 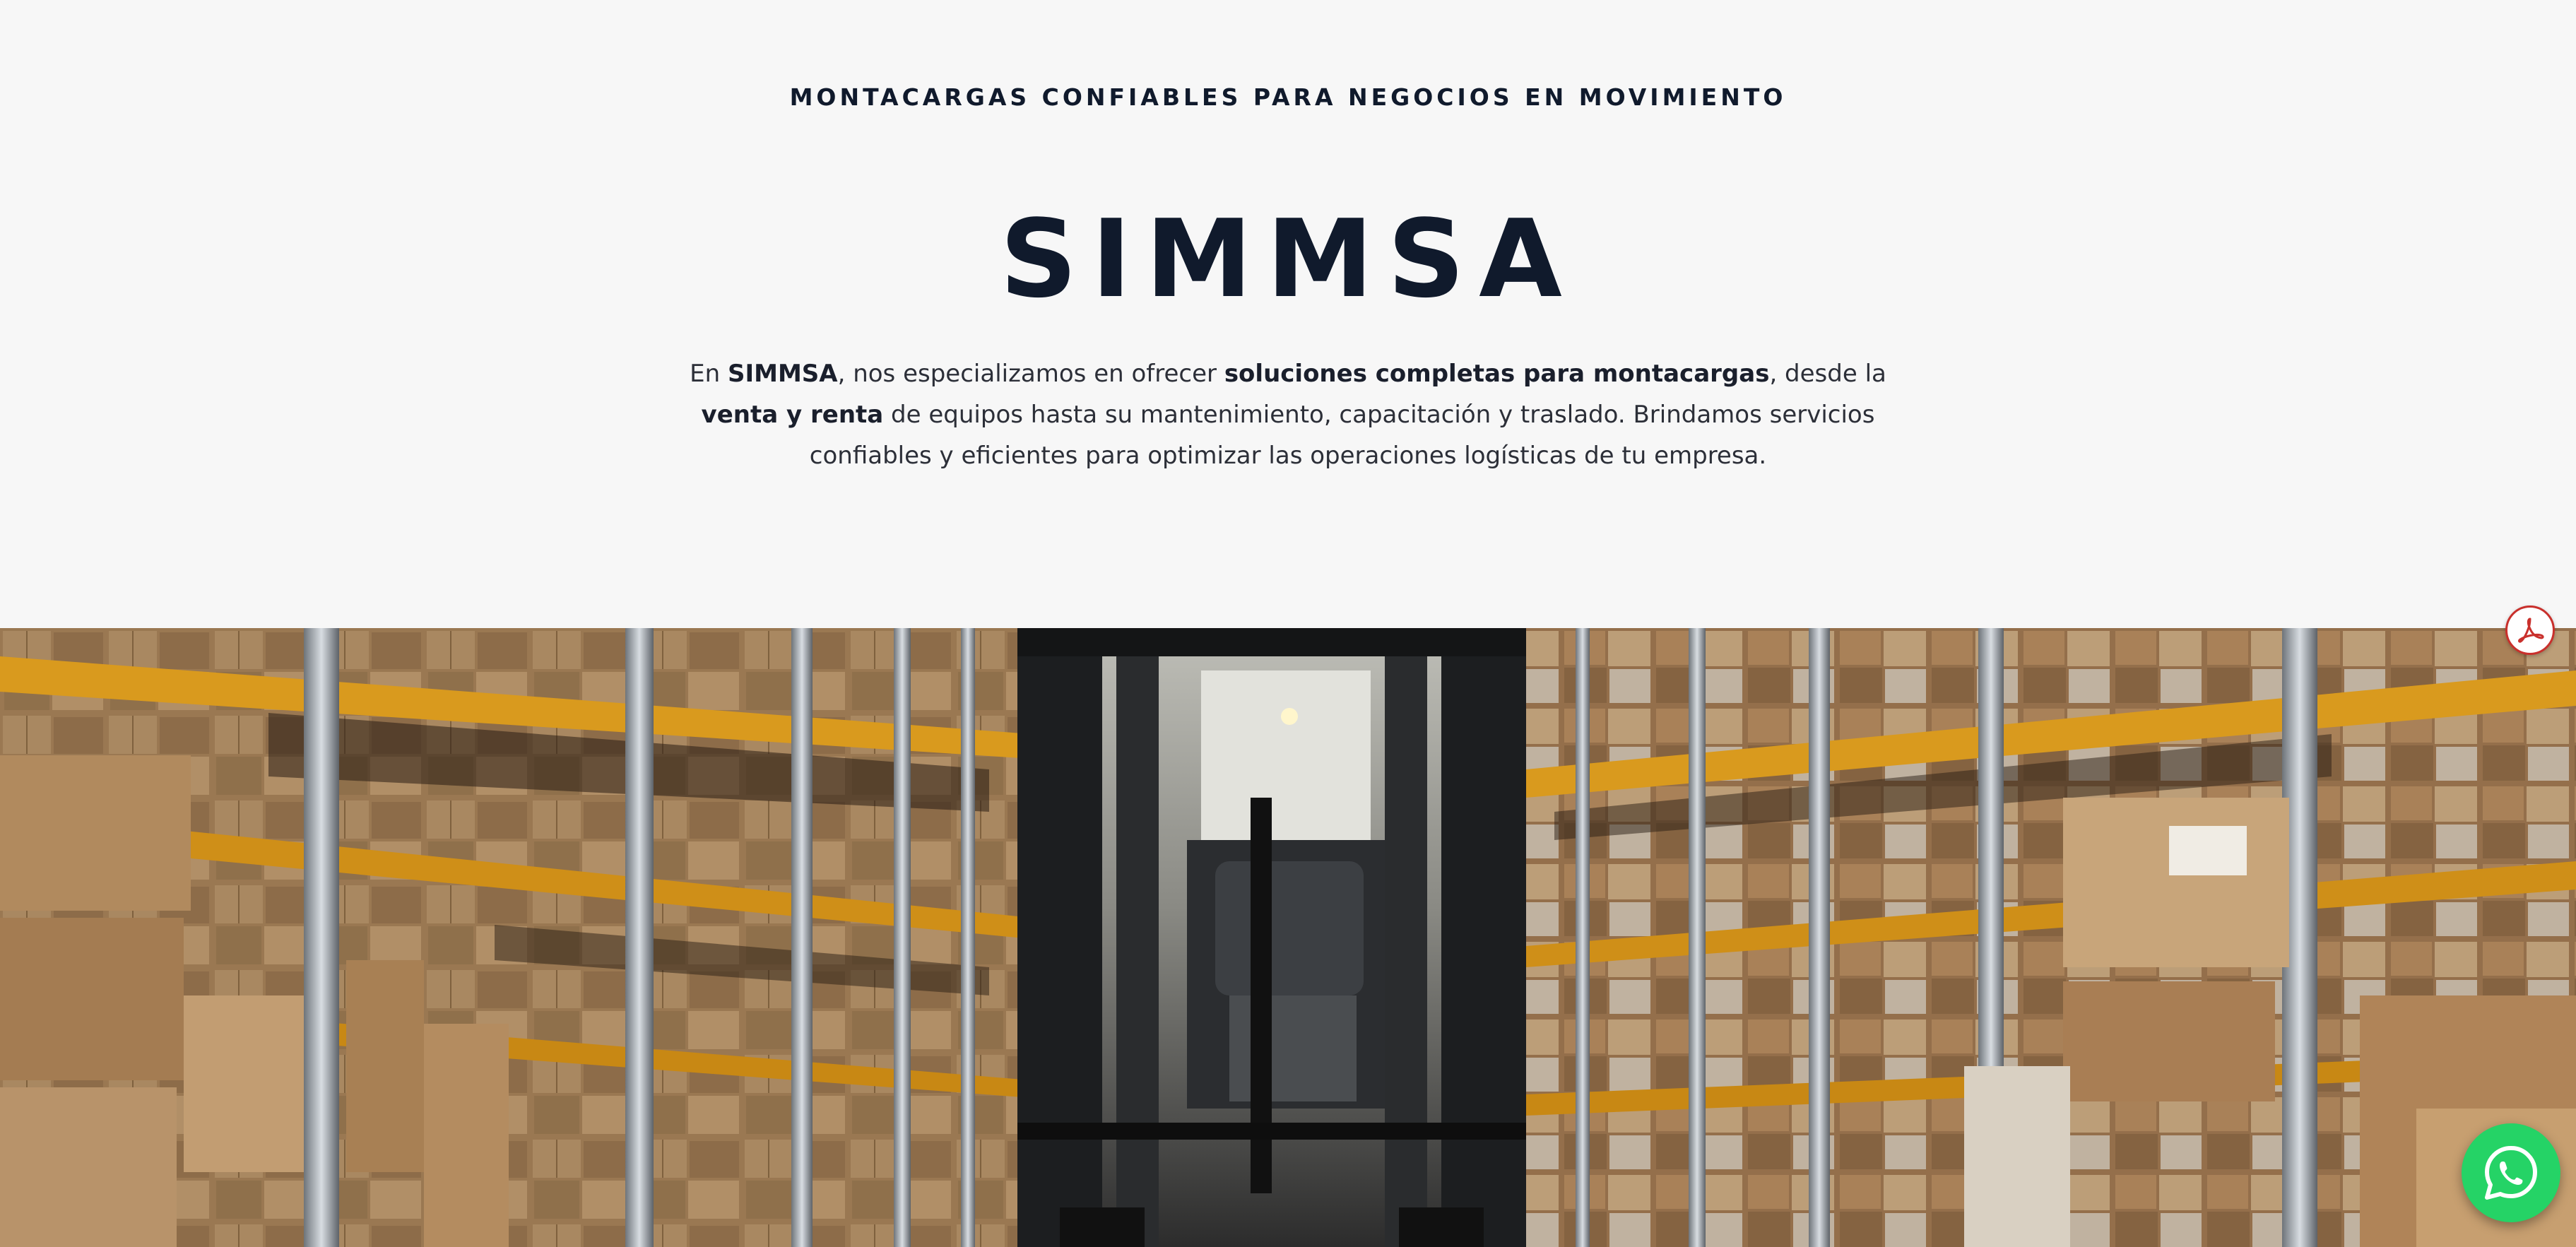 What do you see at coordinates (1497, 374) in the screenshot?
I see `intro-bold-solutions: soluciones completas para montacargas` at bounding box center [1497, 374].